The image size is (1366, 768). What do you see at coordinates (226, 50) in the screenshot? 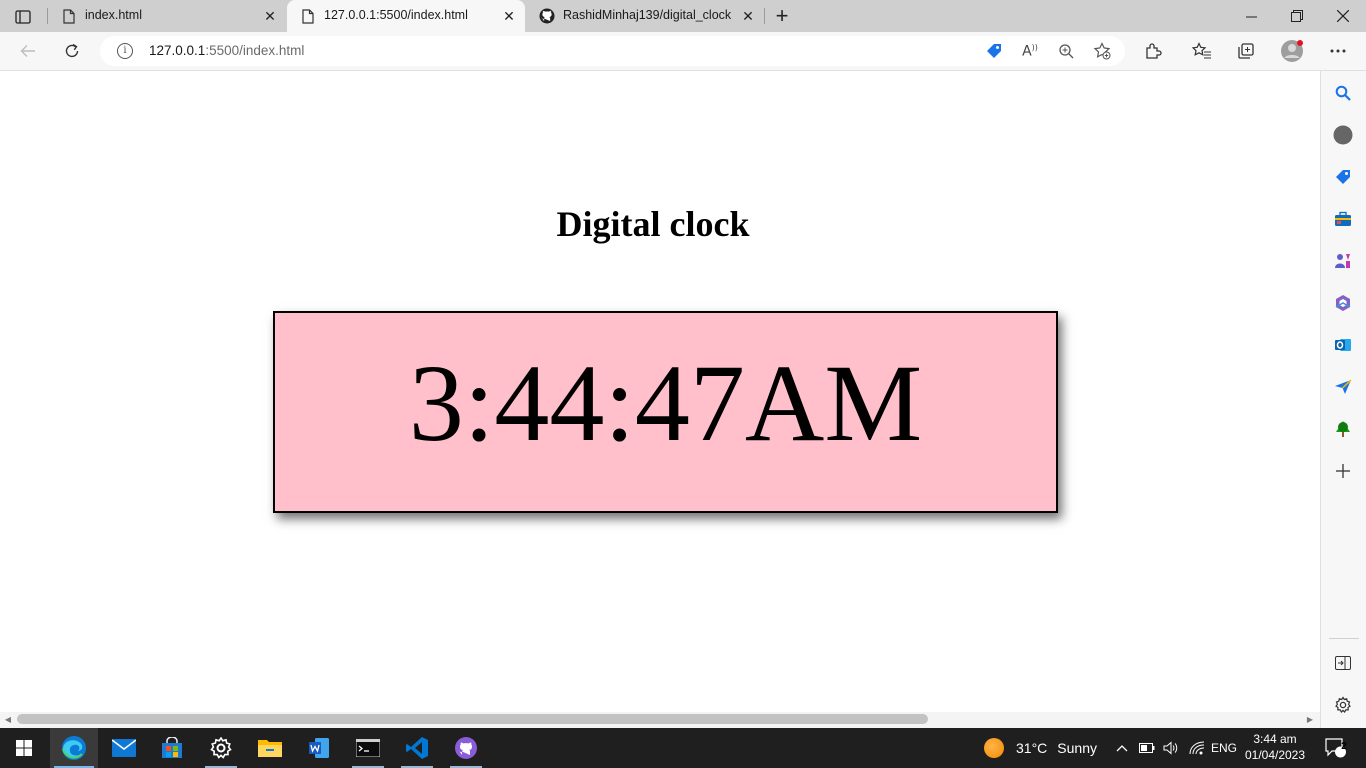
I see `url-text: 127.0.0.1:5500/index.html` at bounding box center [226, 50].